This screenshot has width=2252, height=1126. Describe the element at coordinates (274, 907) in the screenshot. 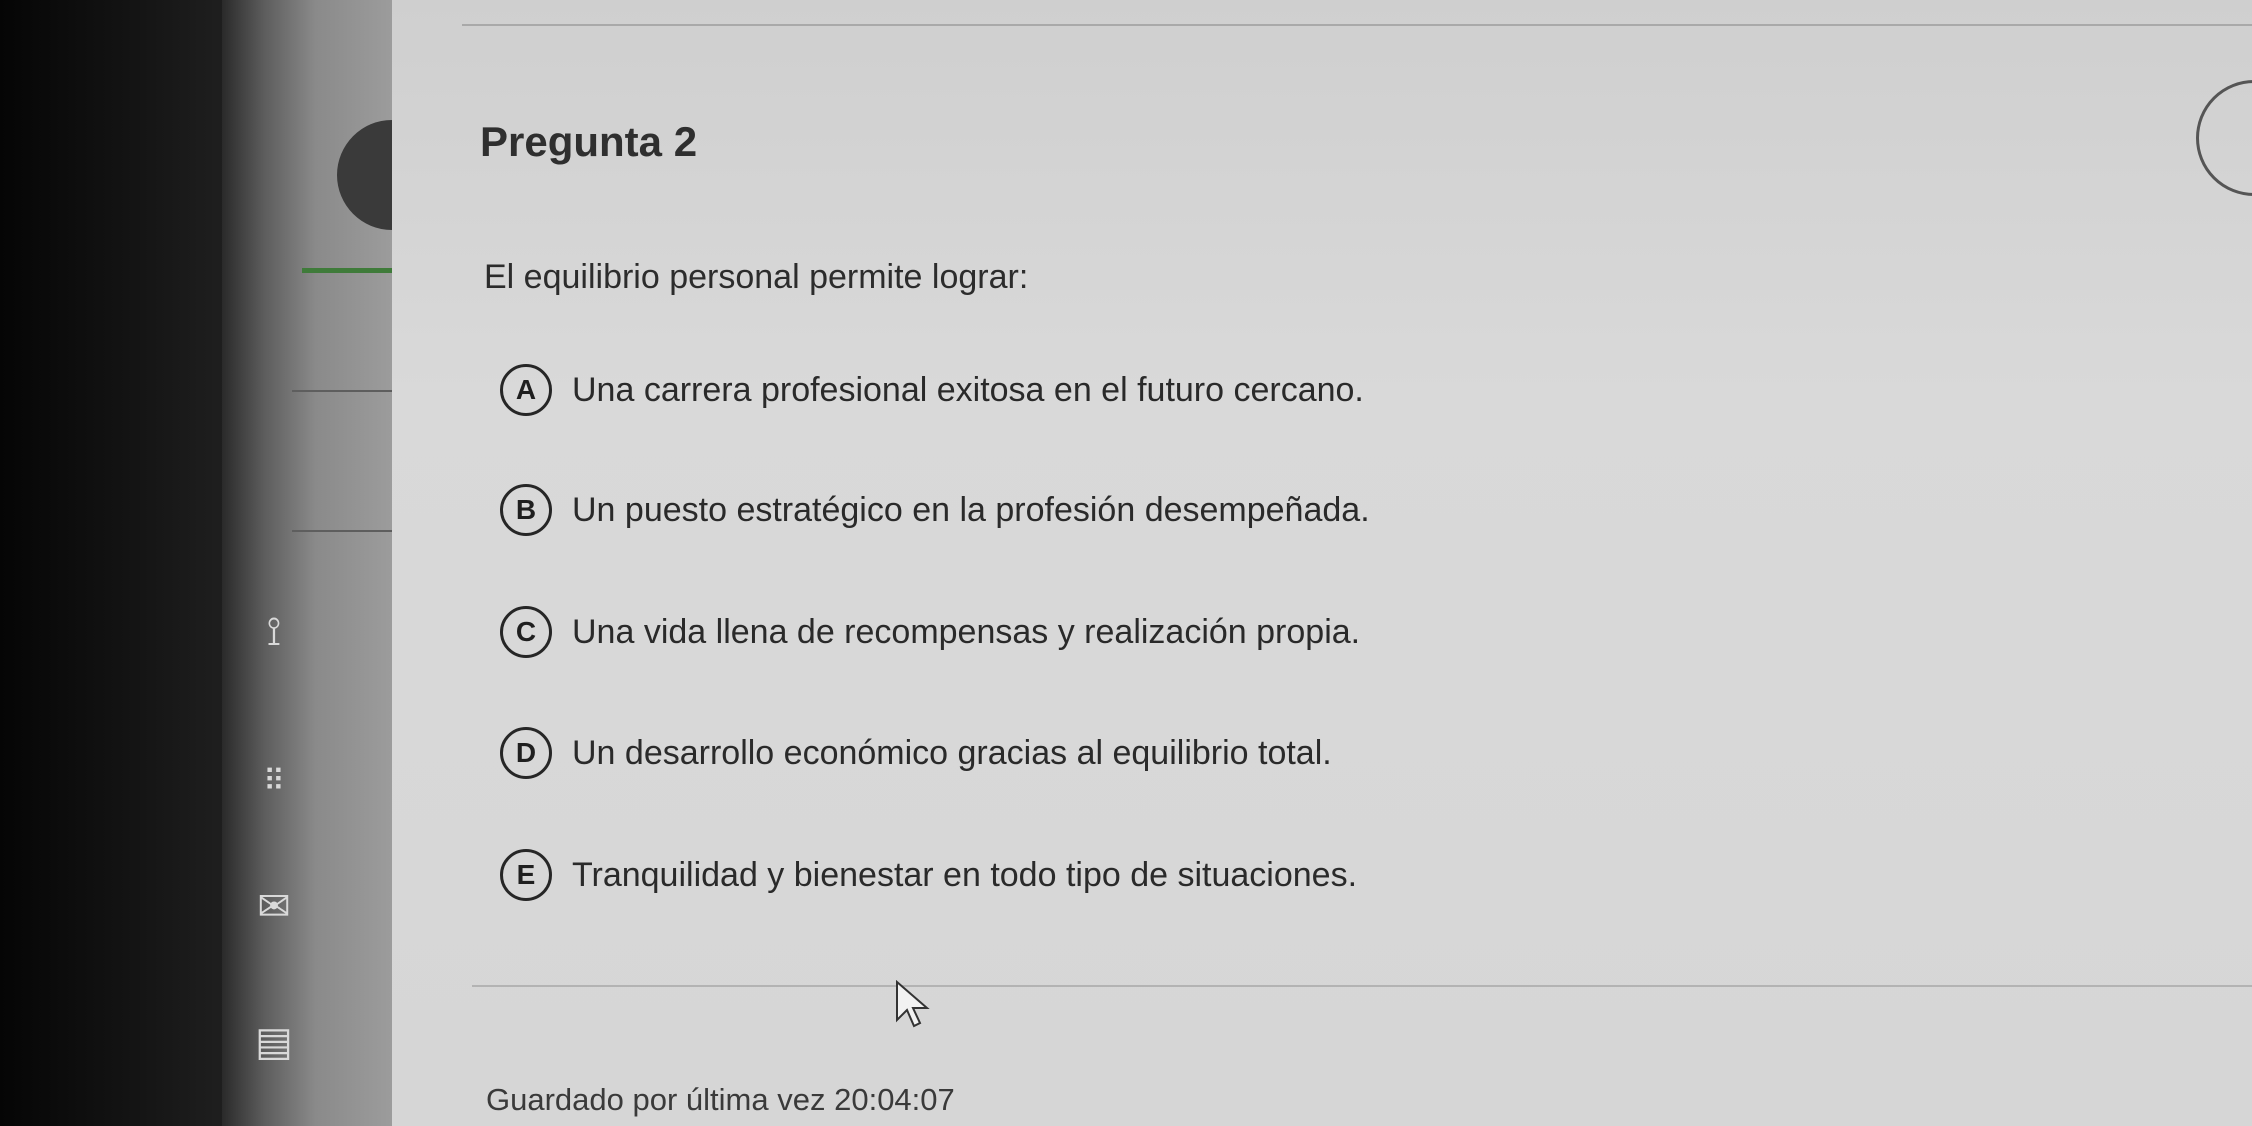

I see `mail-icon: ✉` at that location.